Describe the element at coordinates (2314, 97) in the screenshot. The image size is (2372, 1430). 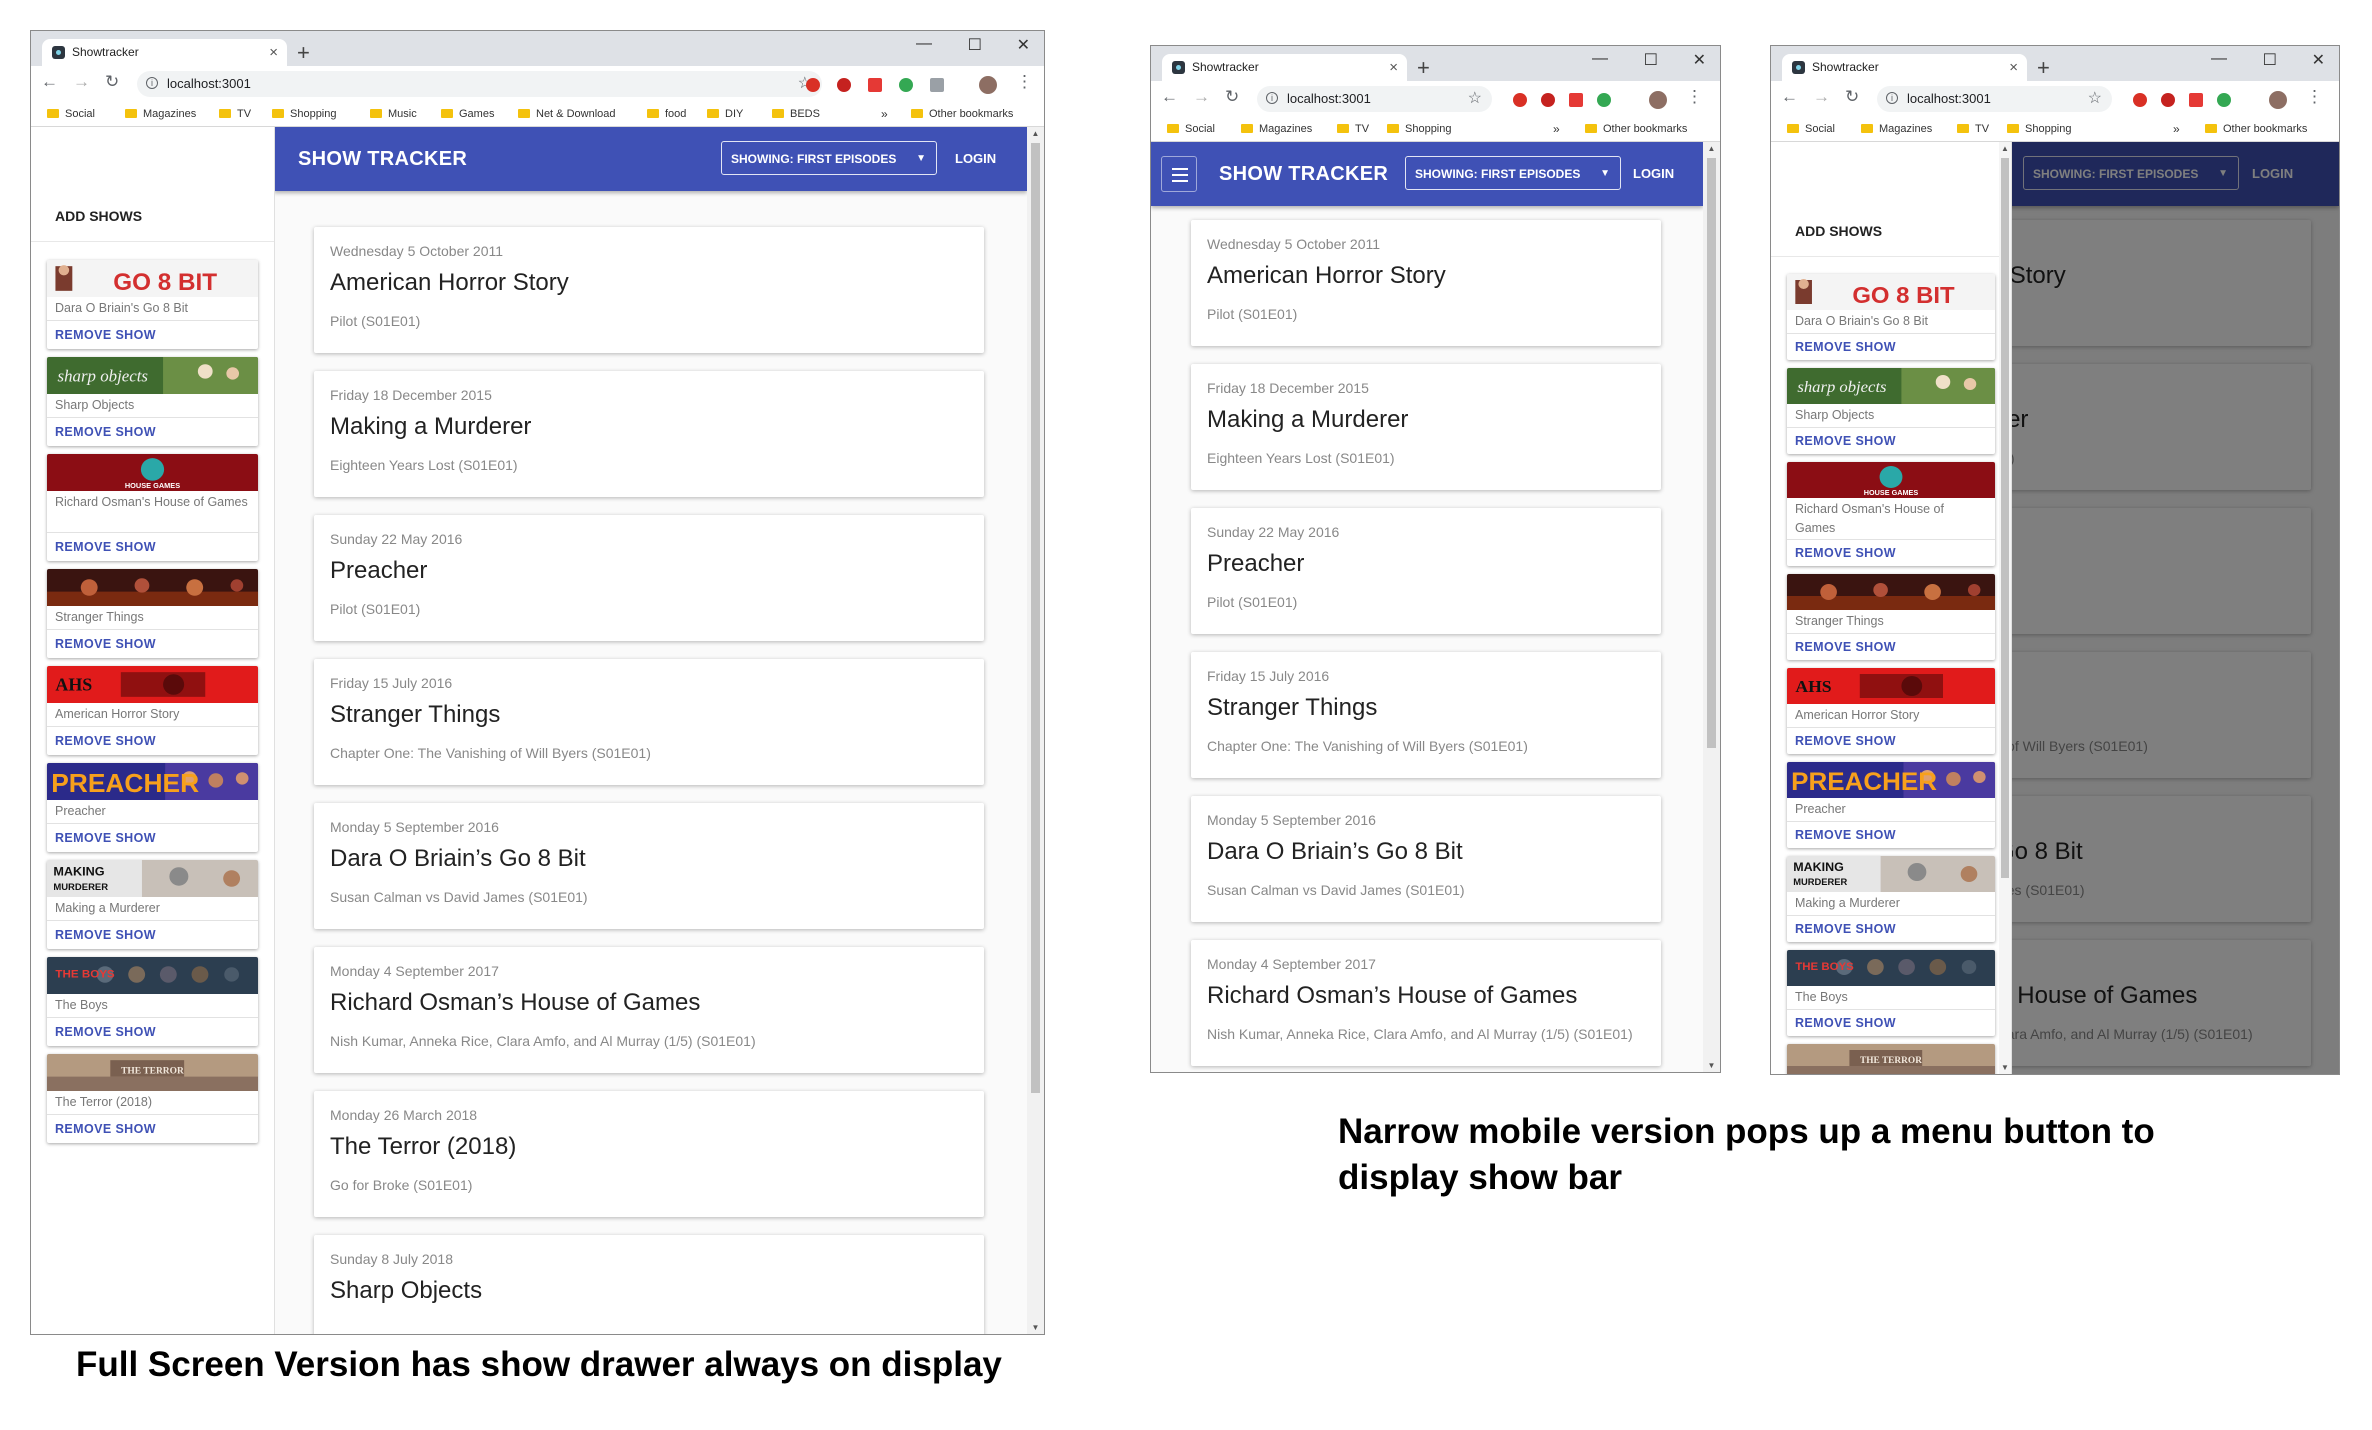
I see `browser-menu-icon: ⋮` at that location.